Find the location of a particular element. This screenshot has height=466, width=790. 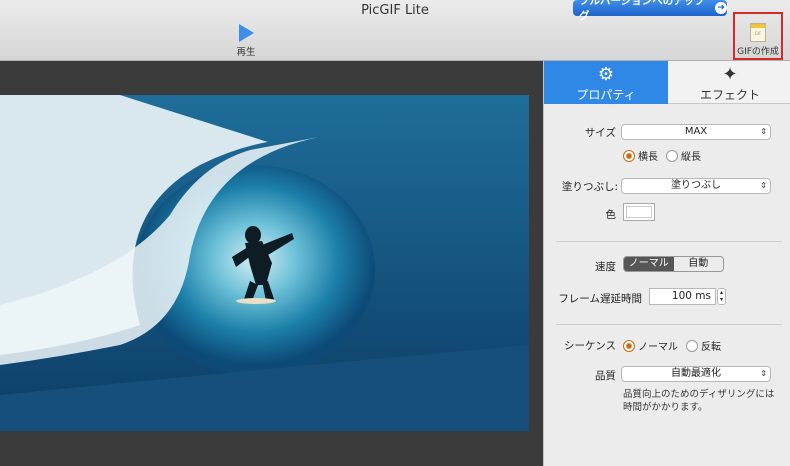

make-gif-label: GIFの作成 is located at coordinates (758, 52).